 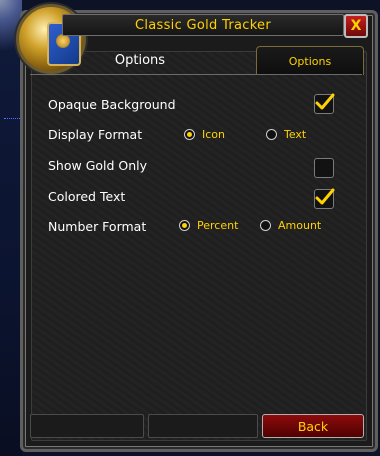 I want to click on radio-label: Percent, so click(x=218, y=225).